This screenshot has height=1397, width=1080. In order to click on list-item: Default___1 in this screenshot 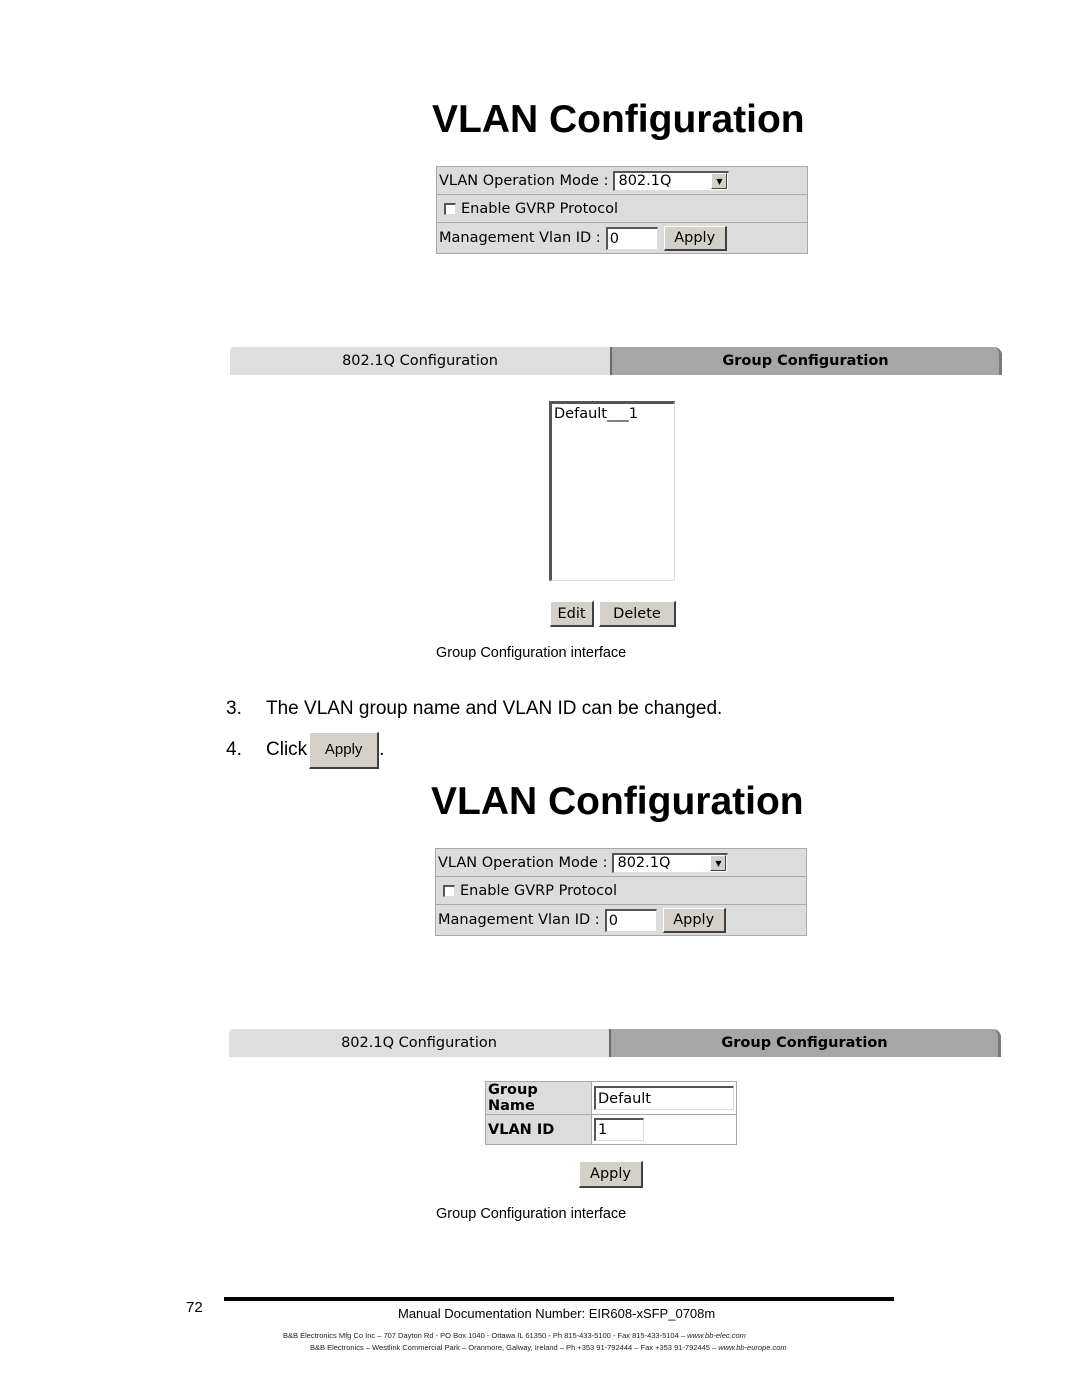, I will do `click(613, 414)`.